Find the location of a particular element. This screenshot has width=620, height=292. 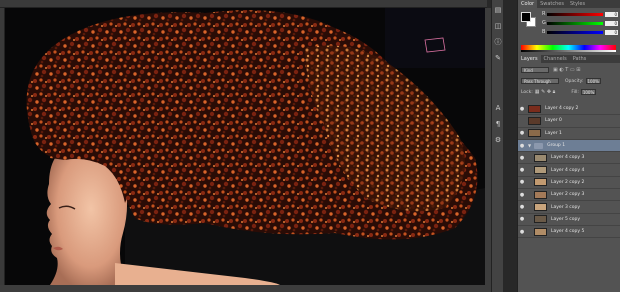

filter-type-icons: ▣ ◐ T ▭ ⊞ is located at coordinates (566, 70).